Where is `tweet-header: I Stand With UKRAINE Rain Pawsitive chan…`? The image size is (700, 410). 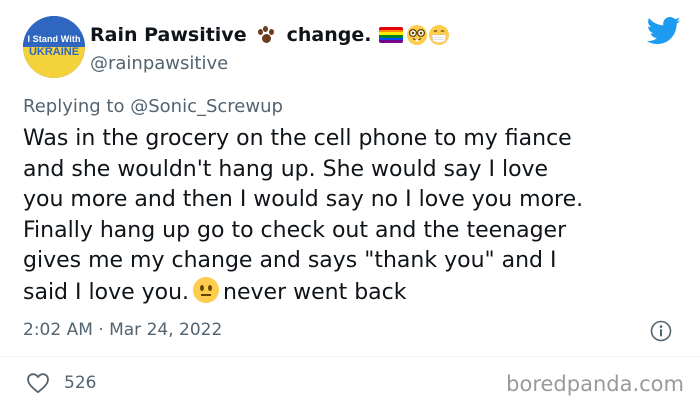 tweet-header: I Stand With UKRAINE Rain Pawsitive chan… is located at coordinates (353, 48).